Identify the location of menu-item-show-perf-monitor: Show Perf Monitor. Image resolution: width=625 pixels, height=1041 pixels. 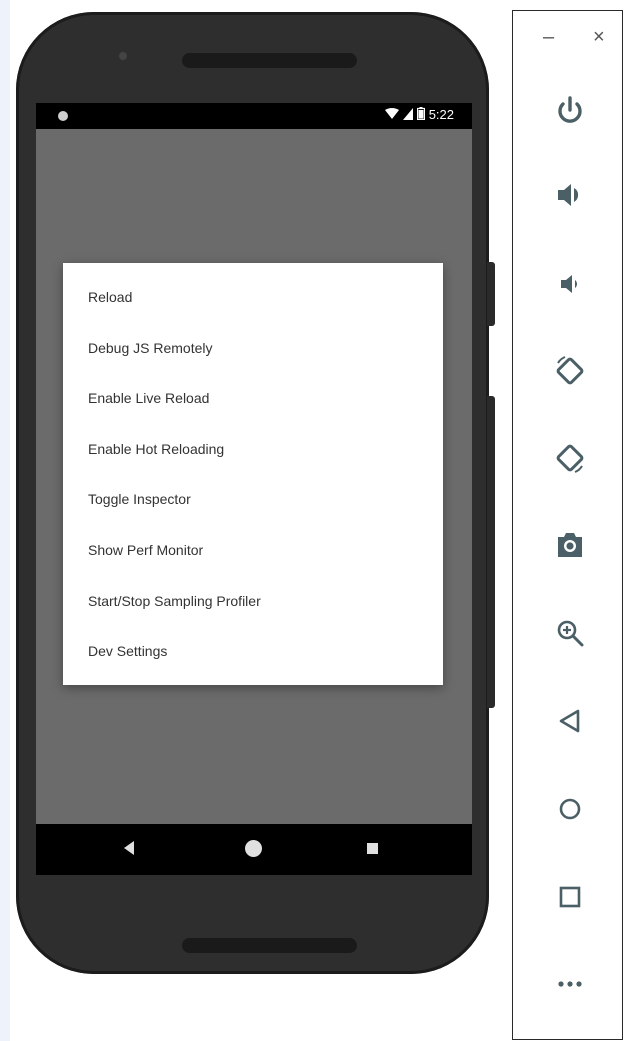
(253, 550).